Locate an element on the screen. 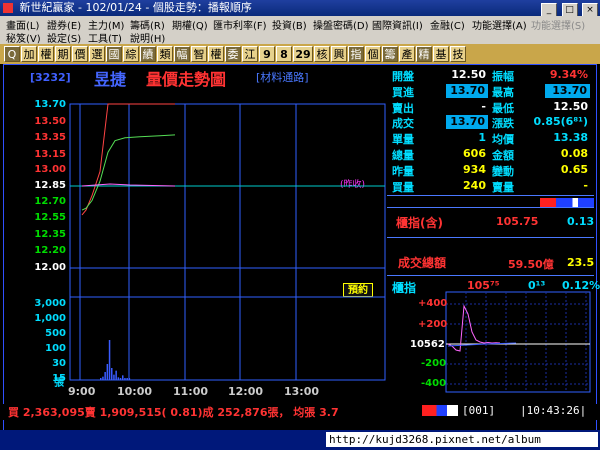 The image size is (600, 450). toolbar-button: 產 is located at coordinates (407, 54).